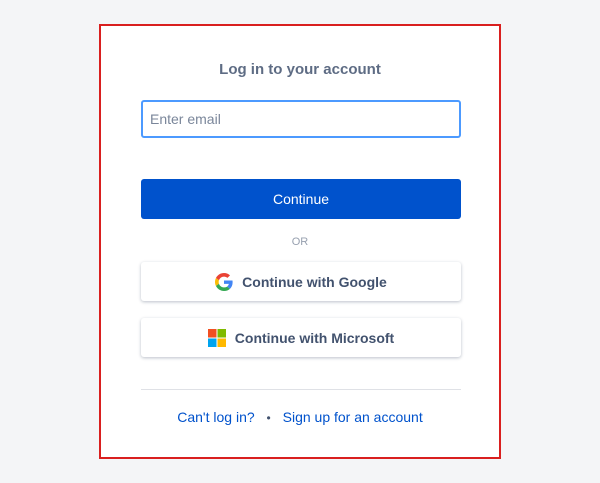 Image resolution: width=600 pixels, height=483 pixels. I want to click on footer-links: Can't log in? • Sign up for an account, so click(300, 417).